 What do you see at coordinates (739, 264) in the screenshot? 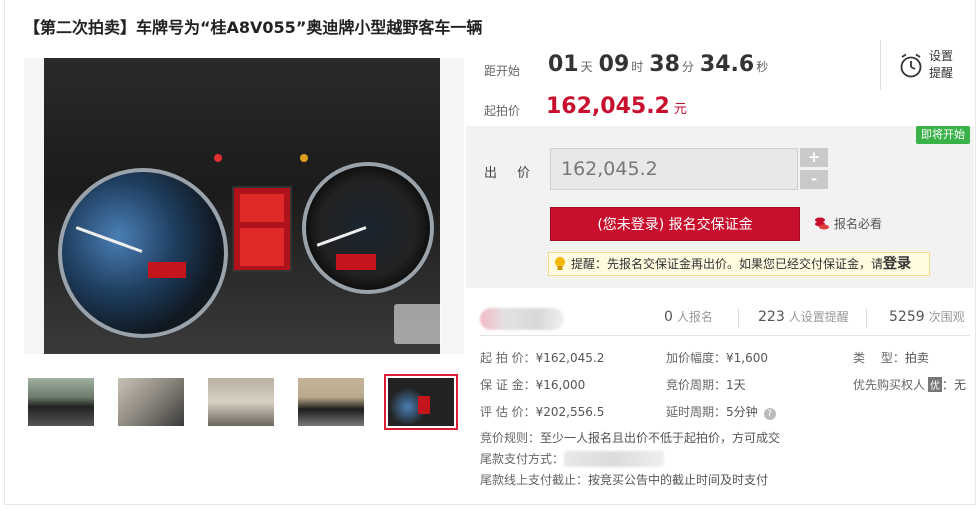
I see `deposit-tip: 提醒：先报名交保证金再出价。如果您已经交付保证金，请登录` at bounding box center [739, 264].